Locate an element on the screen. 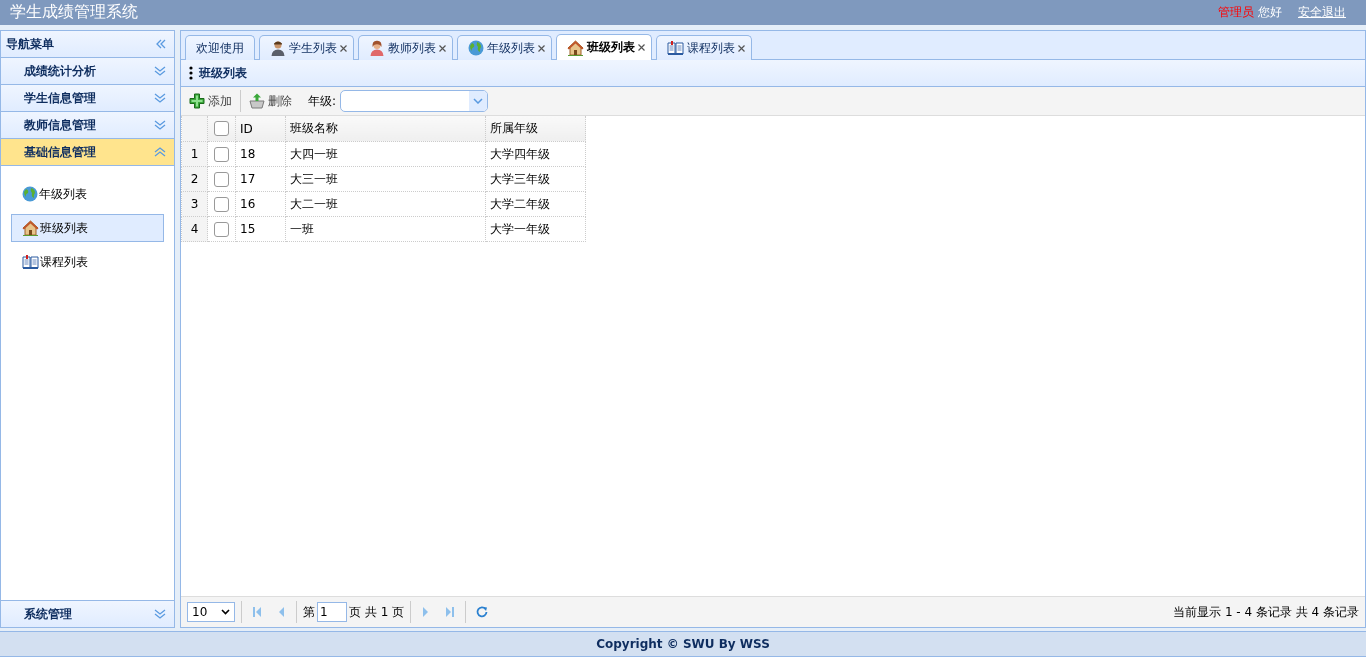  tab: 年级列表 is located at coordinates (504, 47).